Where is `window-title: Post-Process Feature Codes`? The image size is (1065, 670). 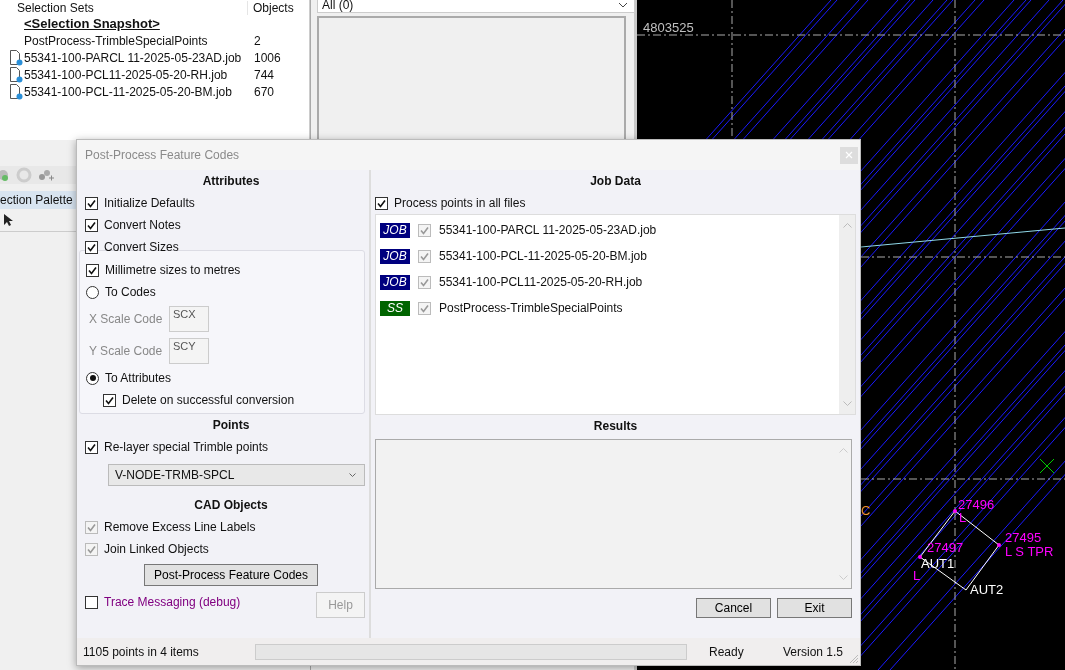
window-title: Post-Process Feature Codes is located at coordinates (162, 155).